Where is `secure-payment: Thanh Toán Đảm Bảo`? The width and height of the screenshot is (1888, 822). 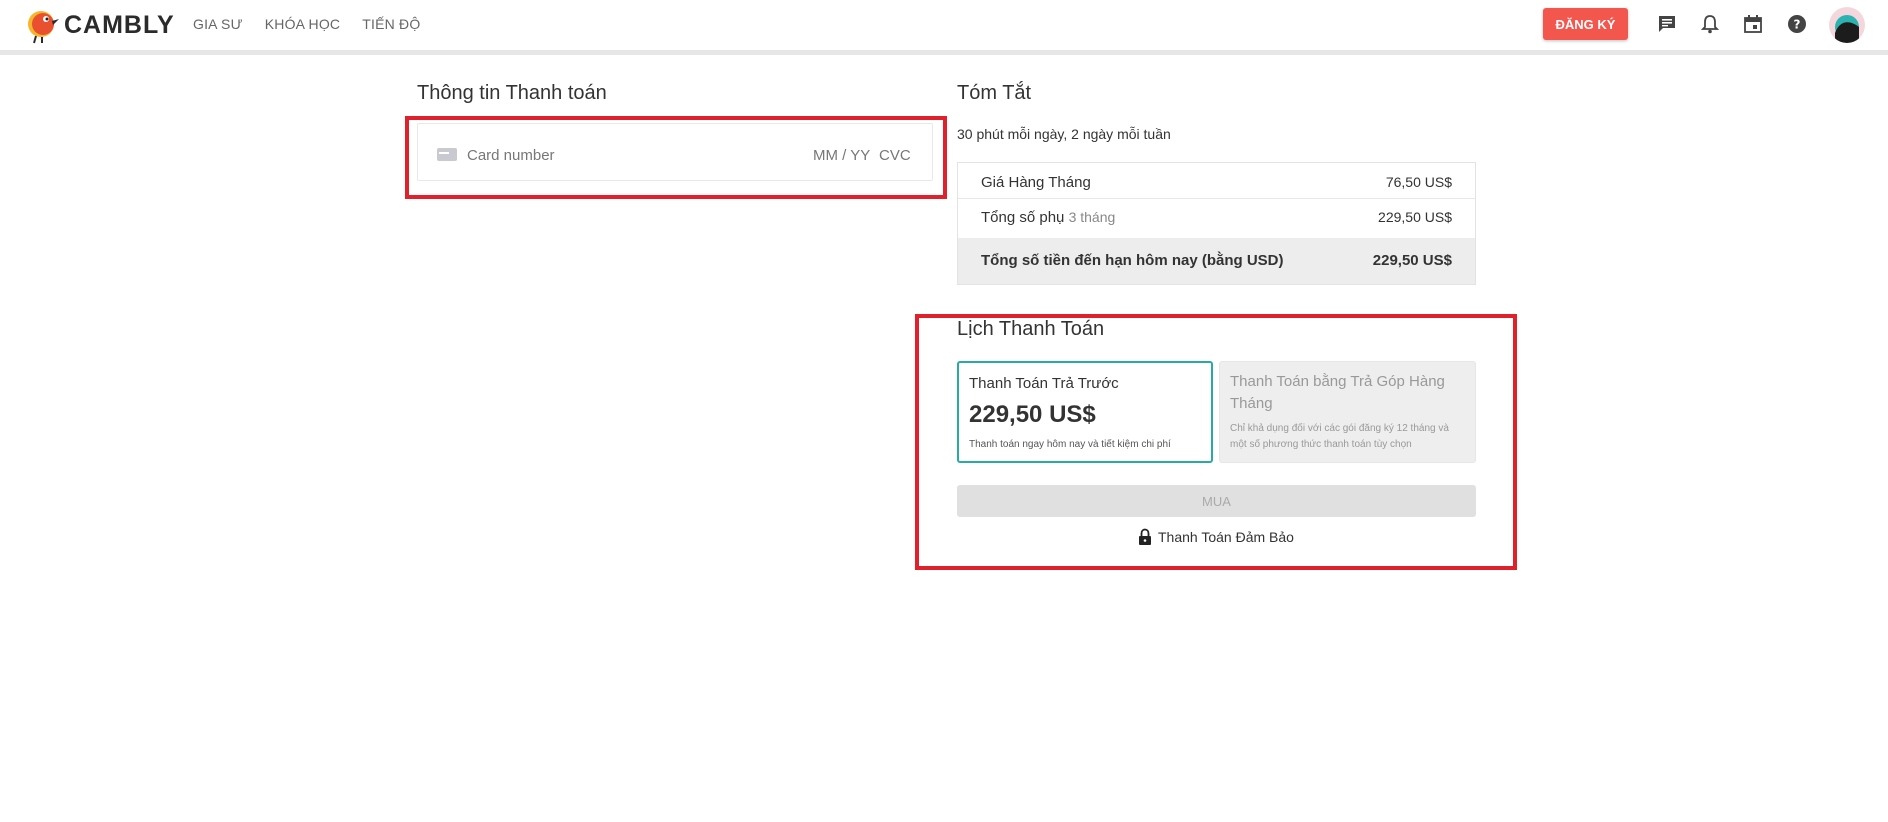 secure-payment: Thanh Toán Đảm Bảo is located at coordinates (1216, 537).